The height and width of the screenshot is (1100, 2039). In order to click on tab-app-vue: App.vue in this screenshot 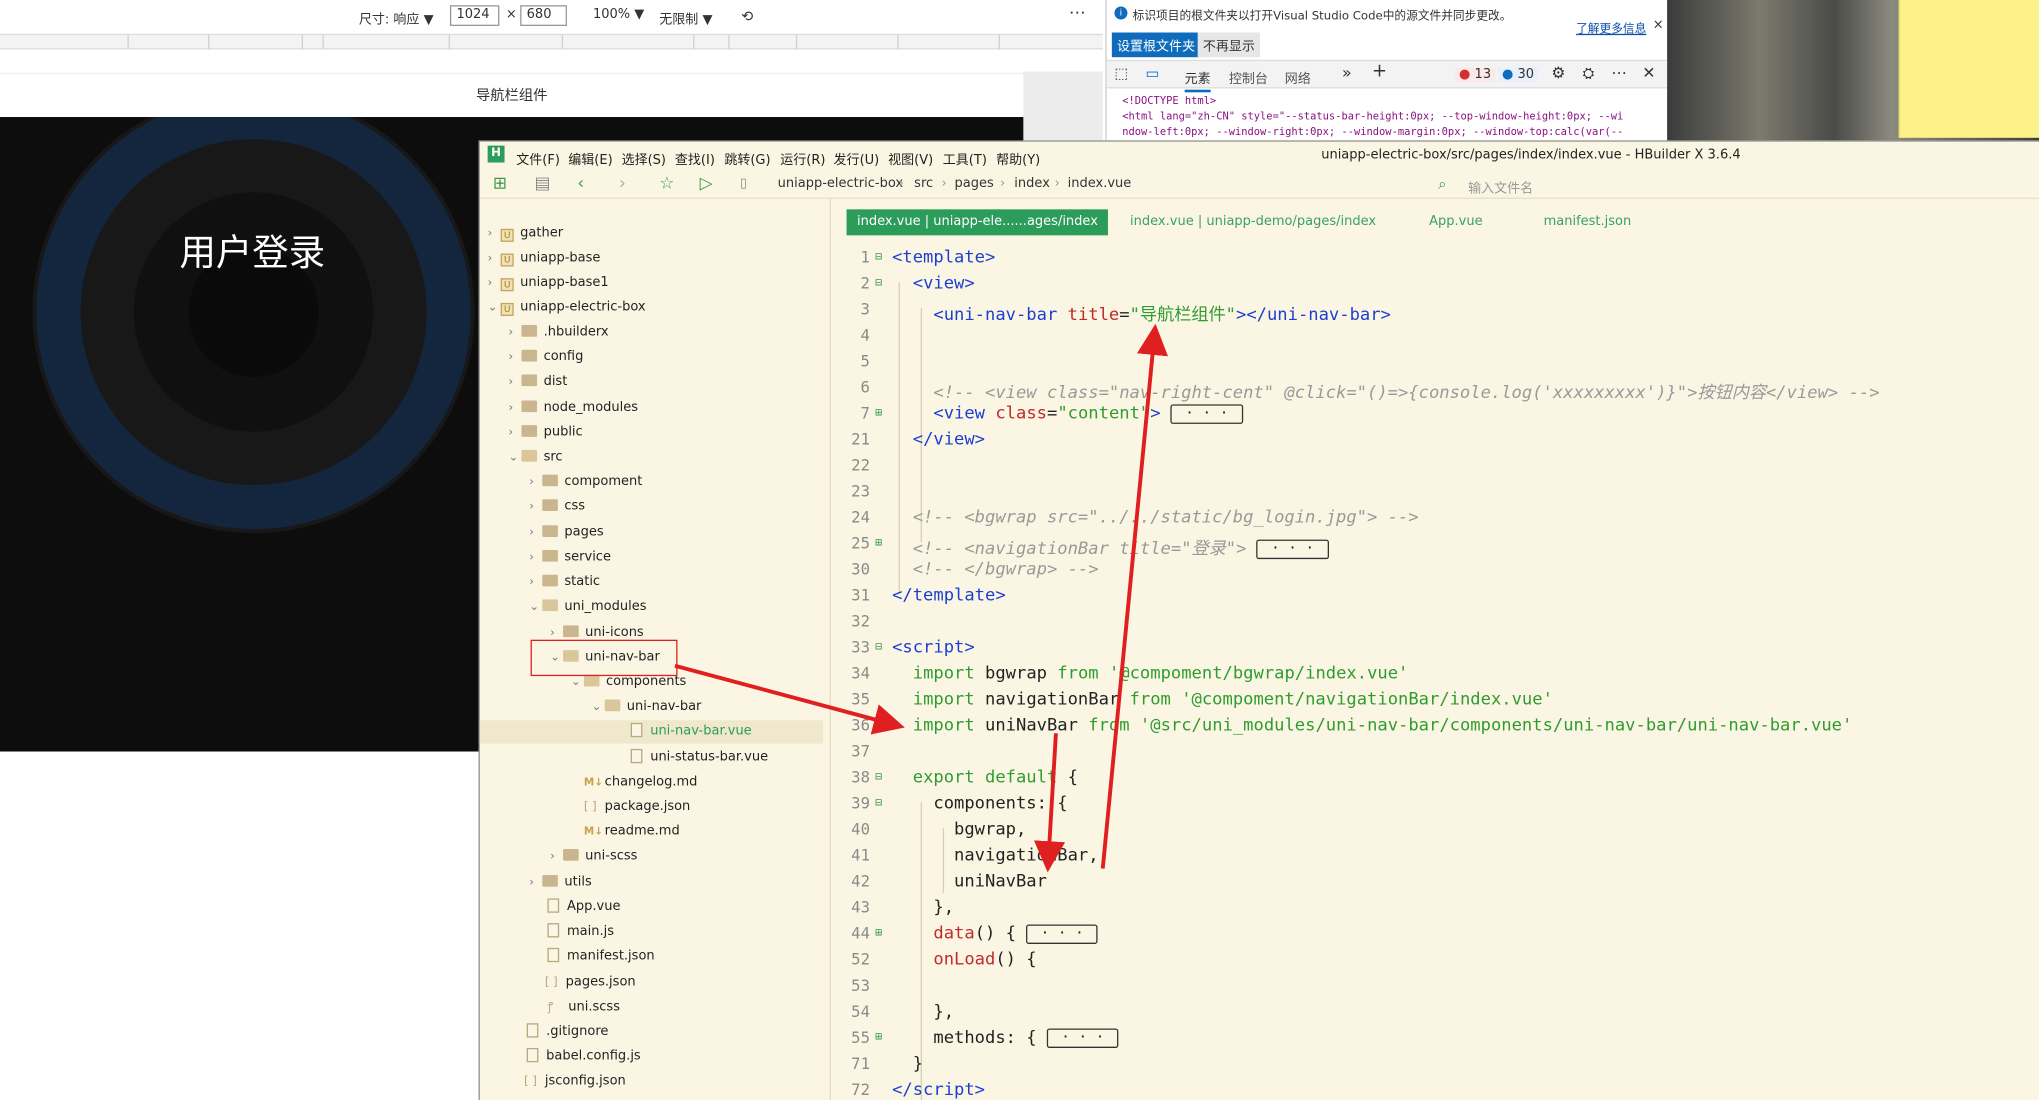, I will do `click(1456, 222)`.